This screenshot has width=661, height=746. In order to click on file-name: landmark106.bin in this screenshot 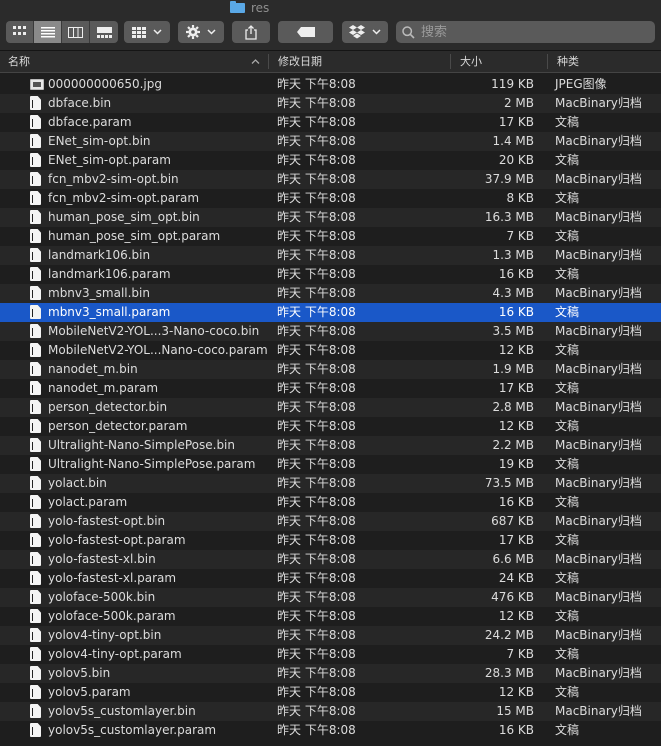, I will do `click(99, 255)`.